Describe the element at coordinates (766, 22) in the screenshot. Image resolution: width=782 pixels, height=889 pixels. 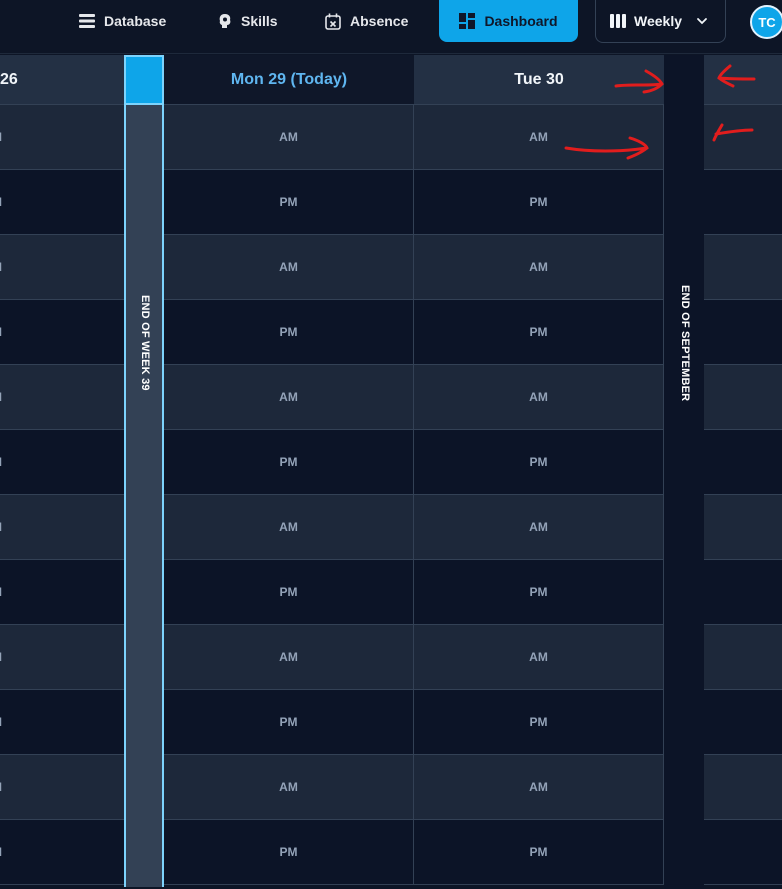
I see `user-avatar: TC` at that location.